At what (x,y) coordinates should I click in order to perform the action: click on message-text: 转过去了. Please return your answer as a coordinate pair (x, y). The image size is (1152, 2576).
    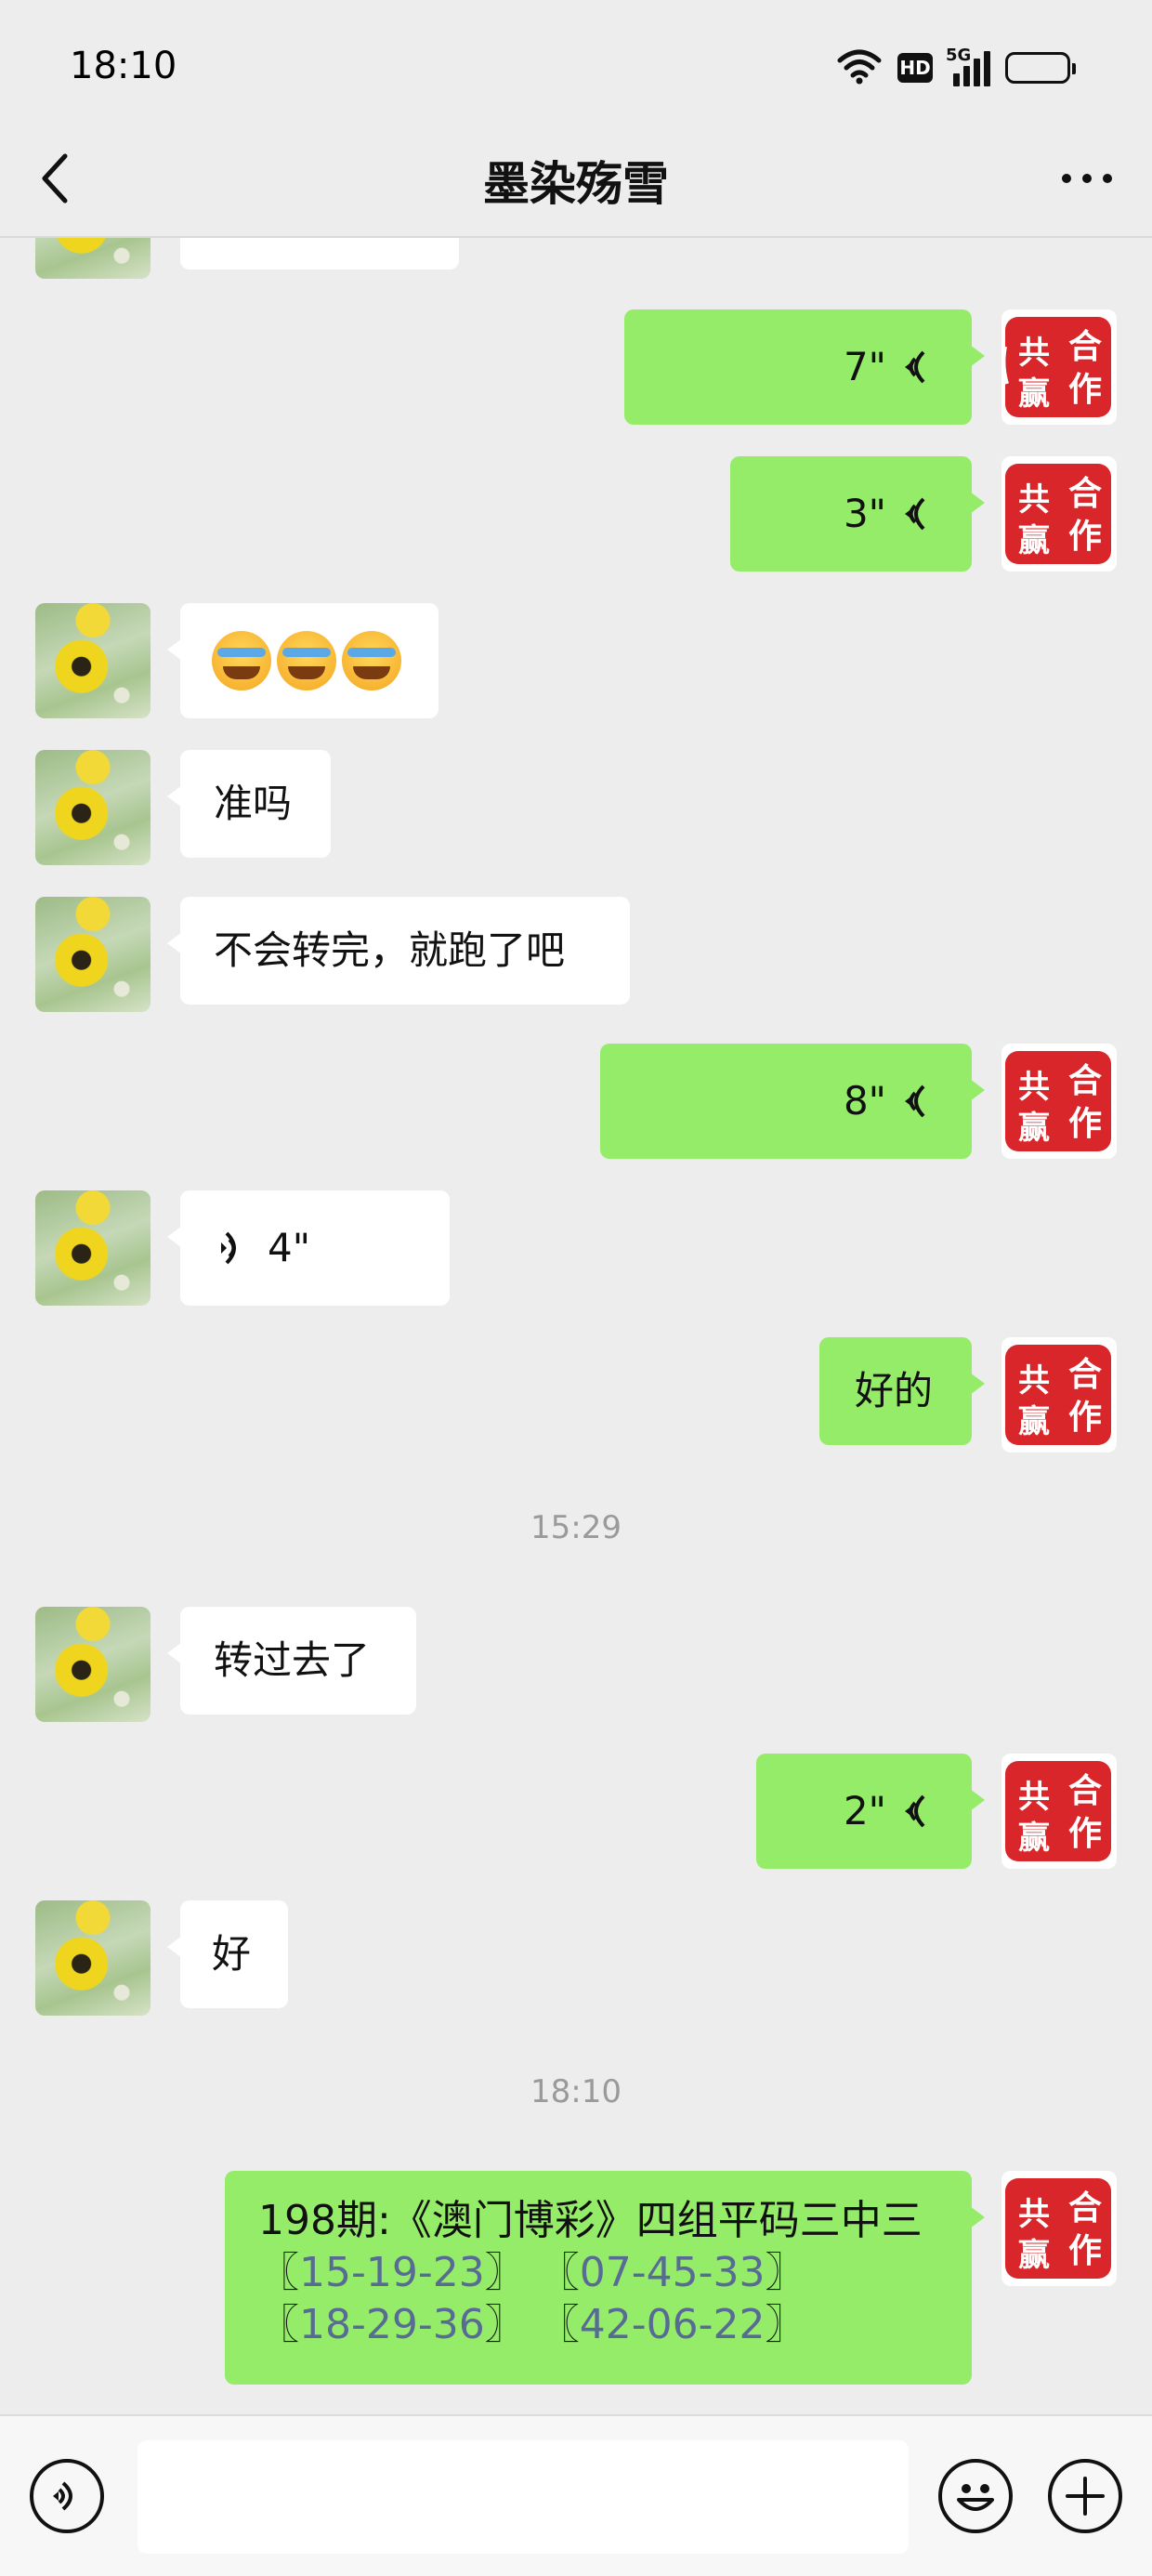
    Looking at the image, I should click on (292, 1660).